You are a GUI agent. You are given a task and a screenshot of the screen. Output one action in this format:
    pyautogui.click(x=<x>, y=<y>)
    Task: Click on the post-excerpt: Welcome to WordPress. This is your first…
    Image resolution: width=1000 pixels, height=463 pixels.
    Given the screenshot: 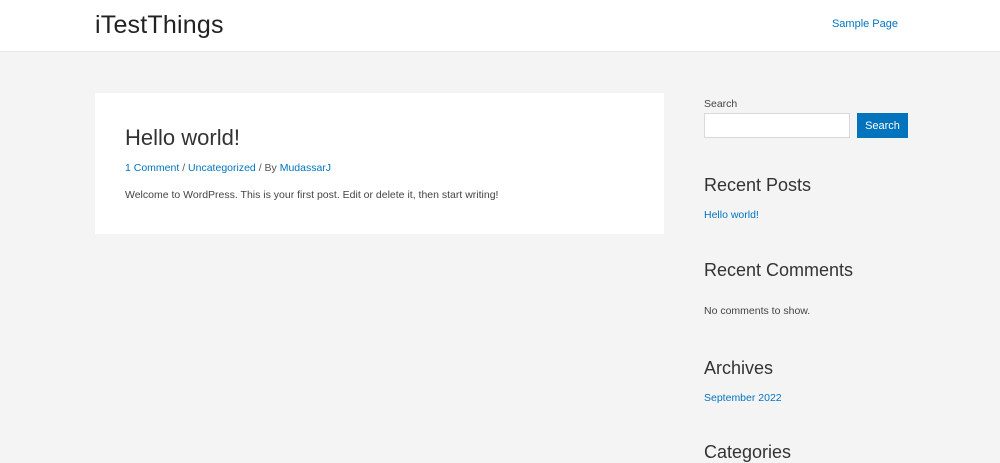 What is the action you would take?
    pyautogui.click(x=312, y=195)
    